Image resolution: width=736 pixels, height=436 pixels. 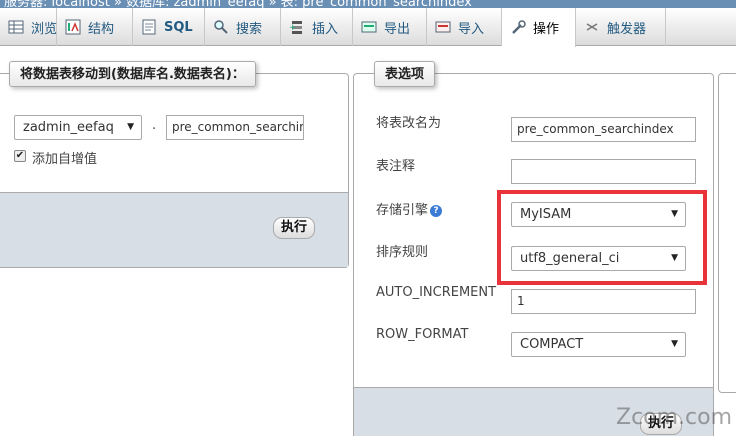 I want to click on tab-label: 浏览, so click(x=44, y=29).